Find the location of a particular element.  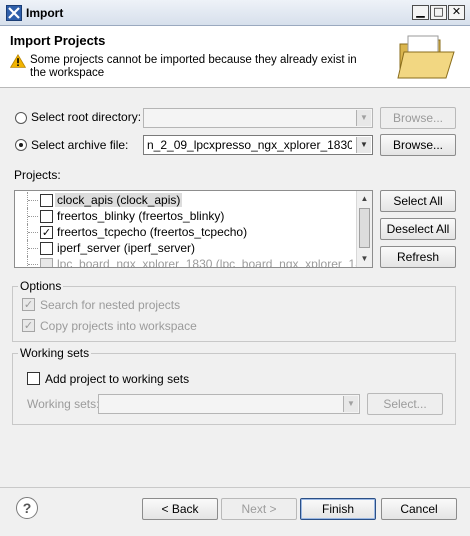

copy-projects-checkbox: ✓ is located at coordinates (28, 325).